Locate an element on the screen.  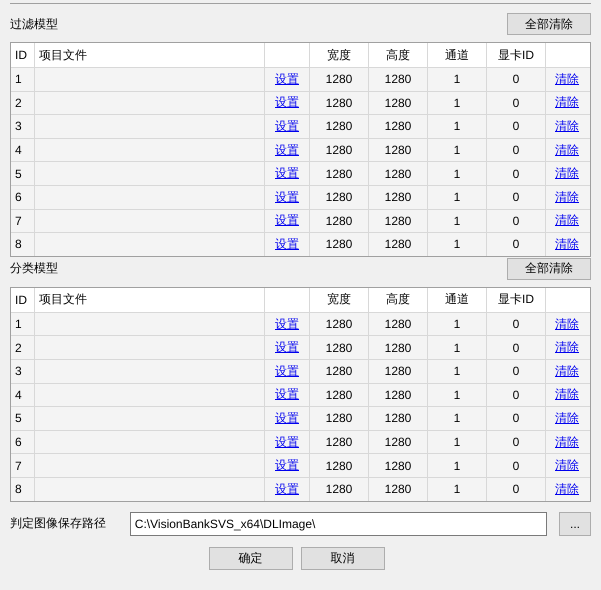
section-title: 分类模型 is located at coordinates (34, 269).